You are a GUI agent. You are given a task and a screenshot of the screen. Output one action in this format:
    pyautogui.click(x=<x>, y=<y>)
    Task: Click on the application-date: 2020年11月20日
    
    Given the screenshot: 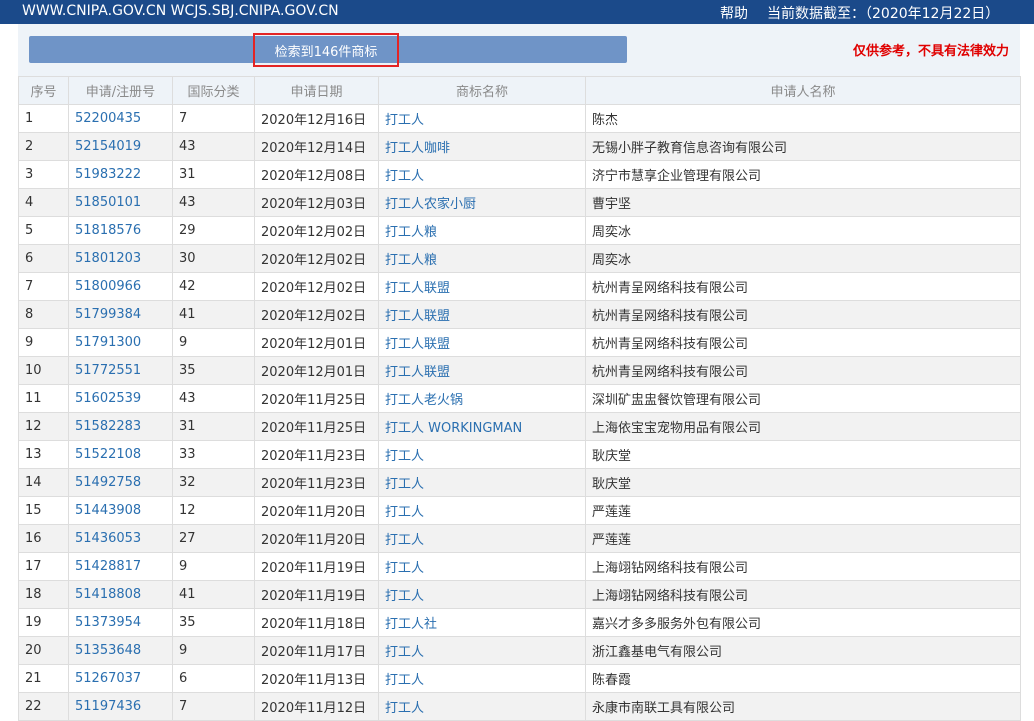 What is the action you would take?
    pyautogui.click(x=316, y=510)
    